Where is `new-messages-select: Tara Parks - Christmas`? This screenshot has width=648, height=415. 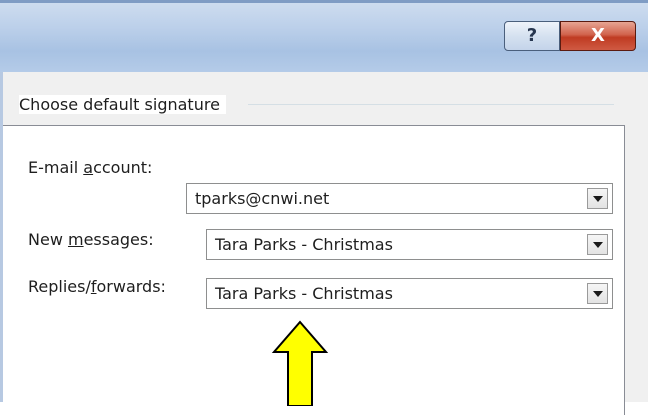 new-messages-select: Tara Parks - Christmas is located at coordinates (409, 244).